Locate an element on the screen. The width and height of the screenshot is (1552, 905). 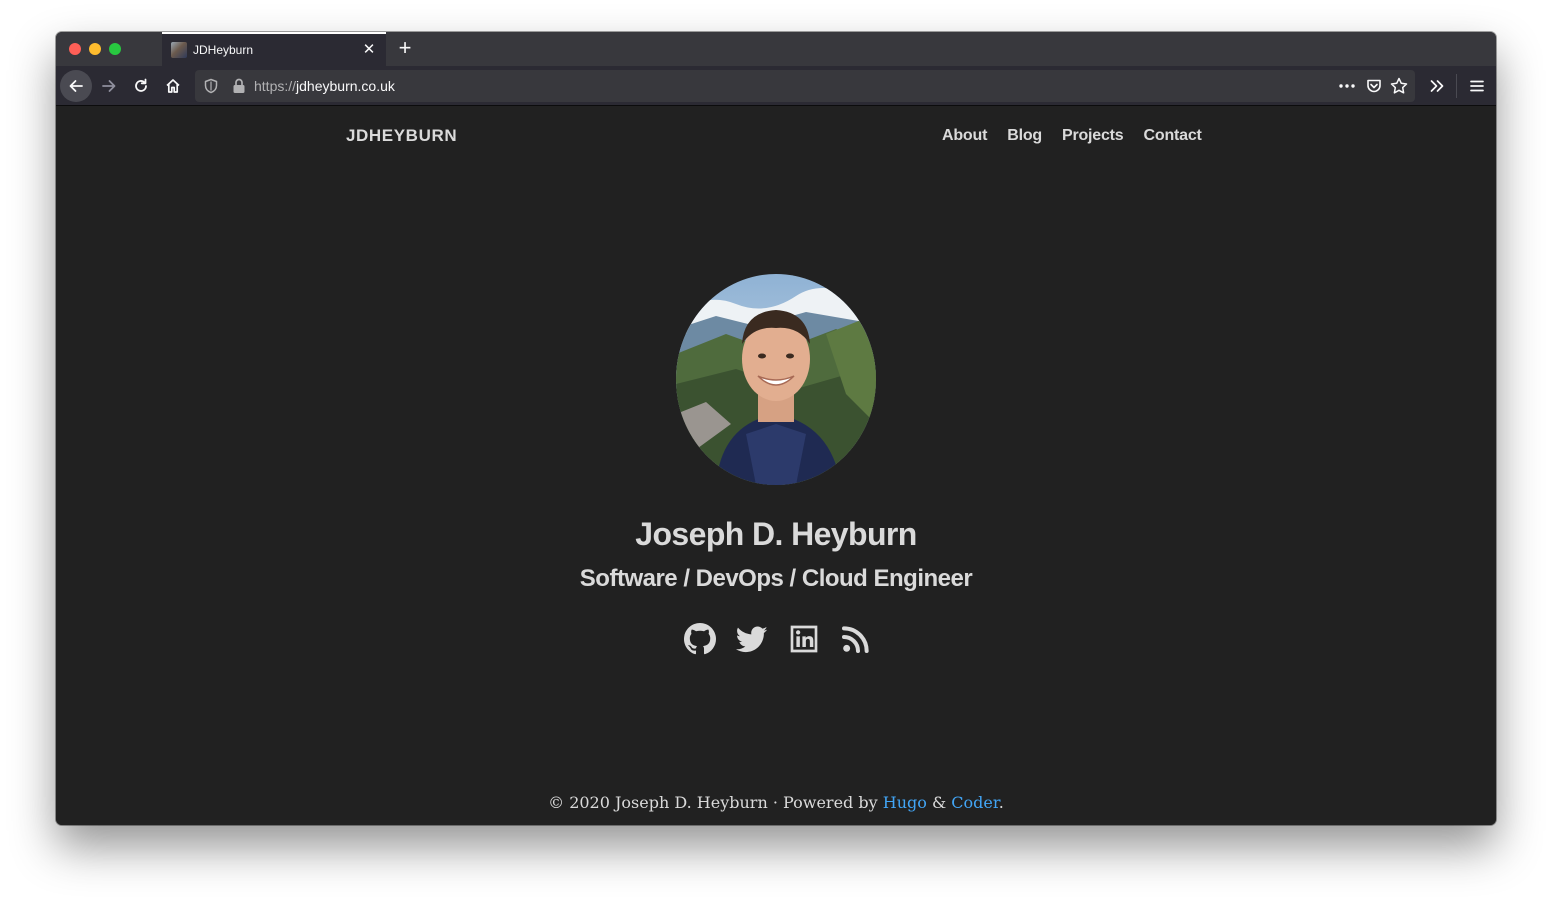
back-arrow-icon is located at coordinates (76, 86).